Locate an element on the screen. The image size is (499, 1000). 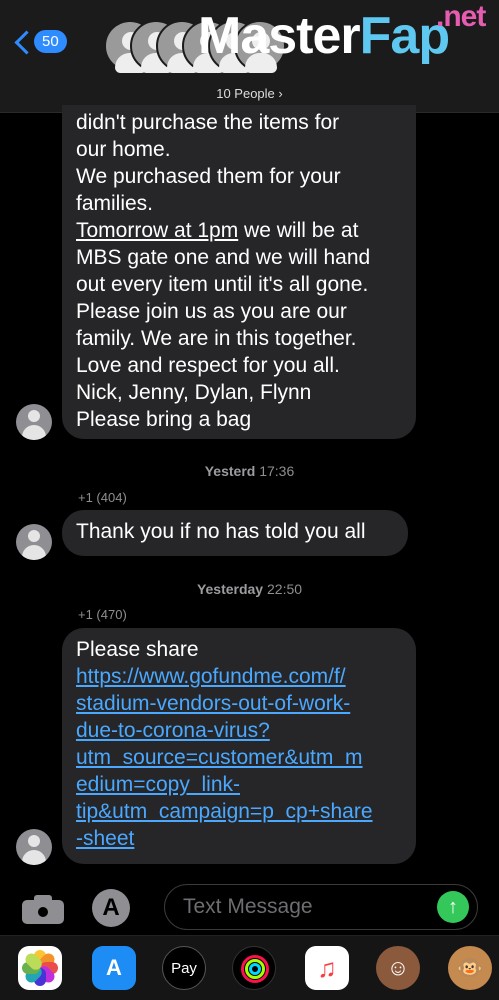
sender-name: +1 (470) is located at coordinates (102, 614).